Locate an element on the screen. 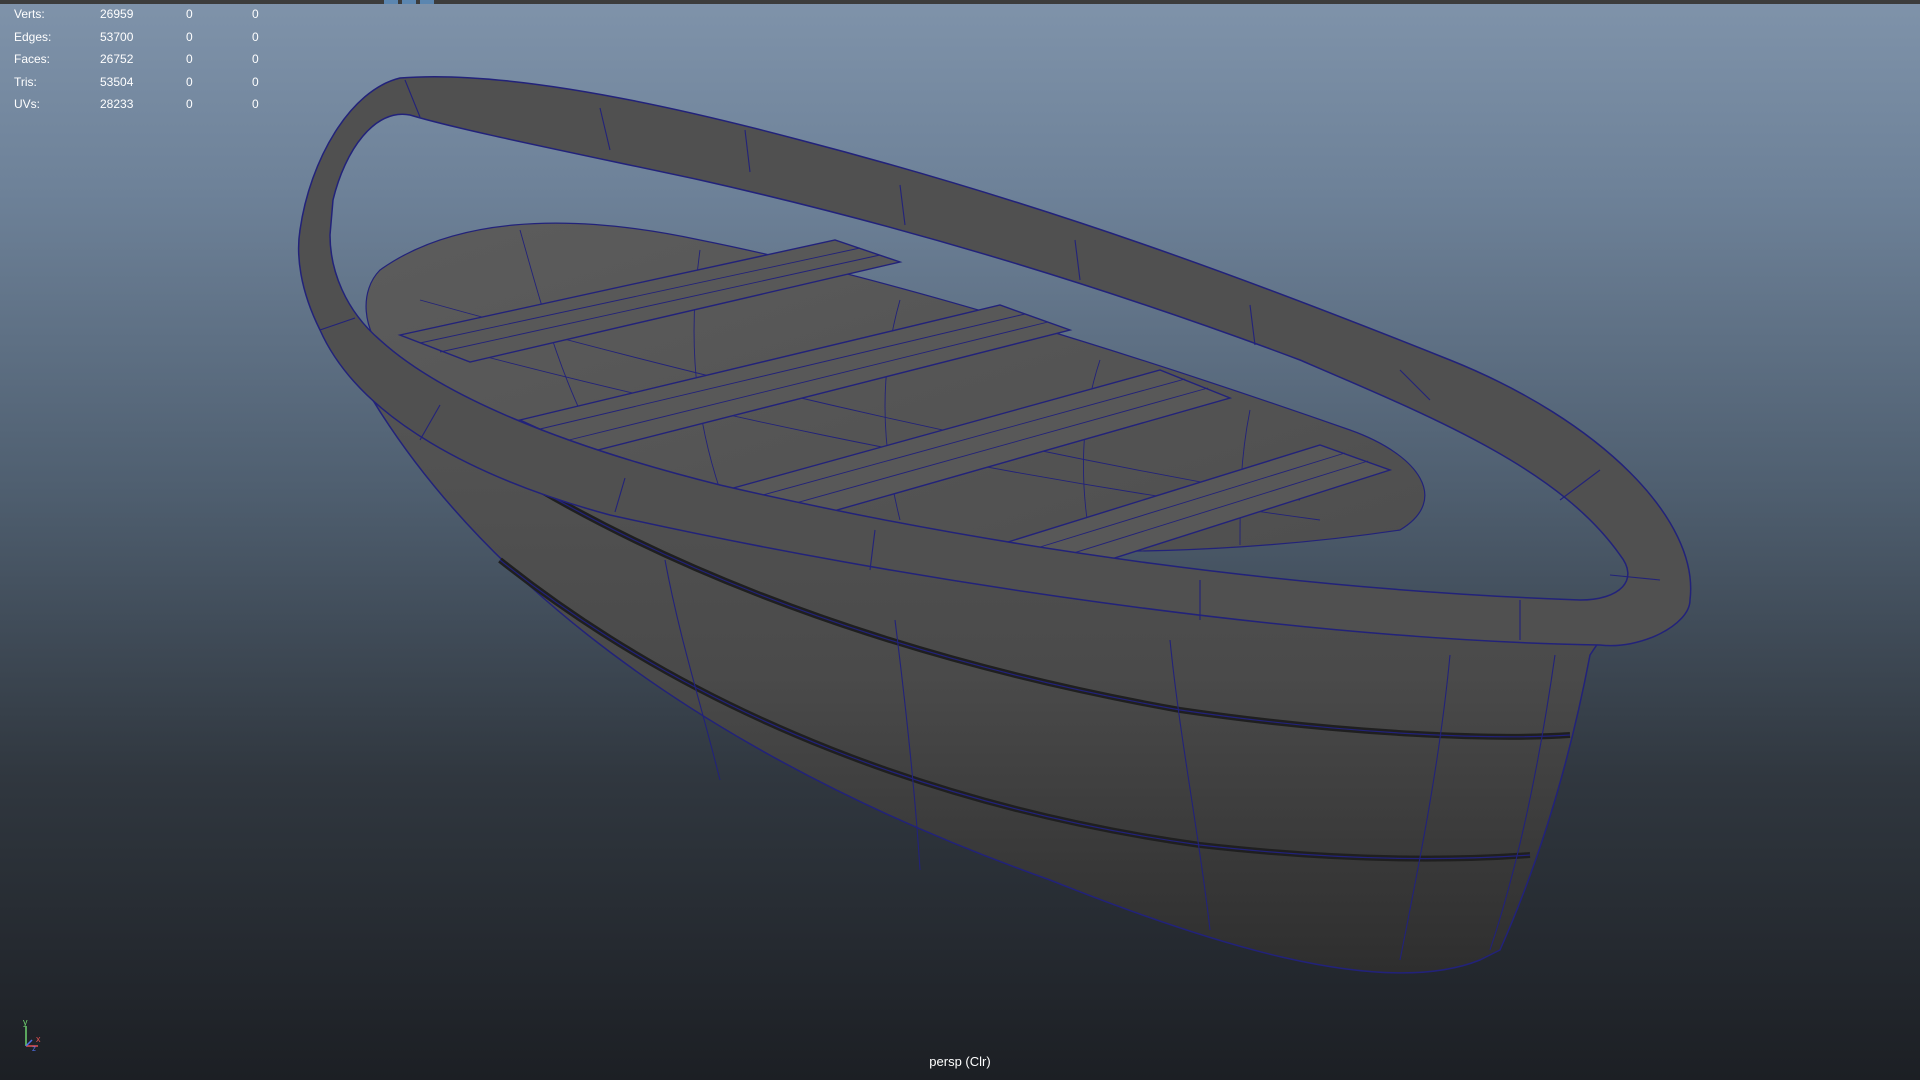 This screenshot has height=1080, width=1920. hud-total: 53504 is located at coordinates (117, 81).